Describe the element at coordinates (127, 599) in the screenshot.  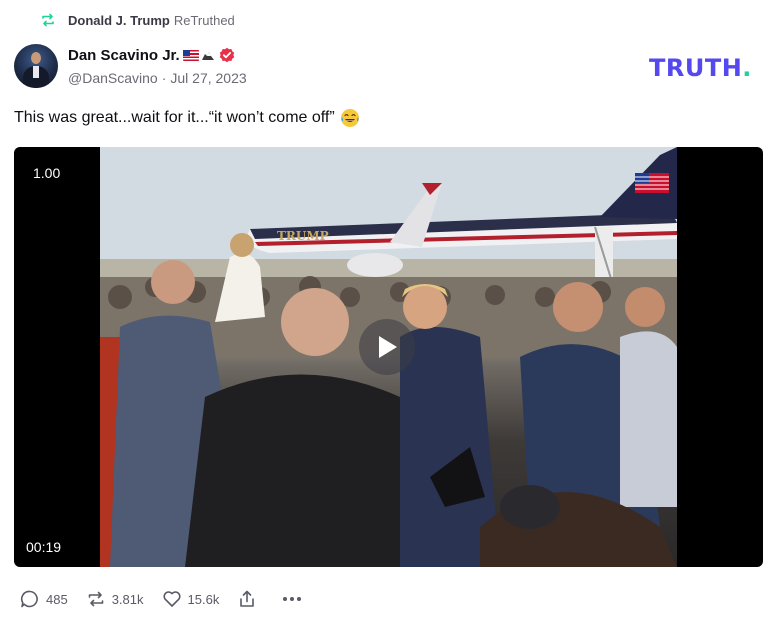
I see `retruth-count: 3.81k` at that location.